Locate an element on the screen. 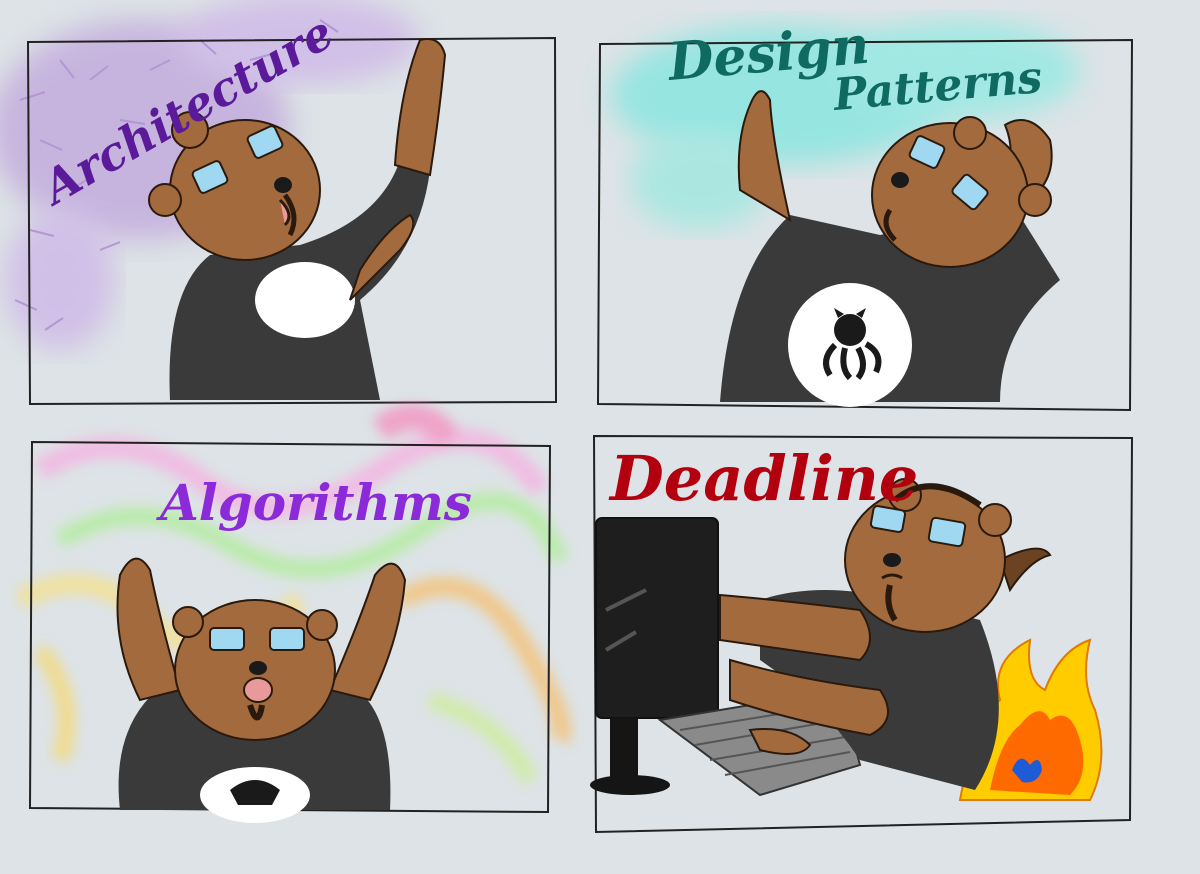  bear-character is located at coordinates (261, 690).